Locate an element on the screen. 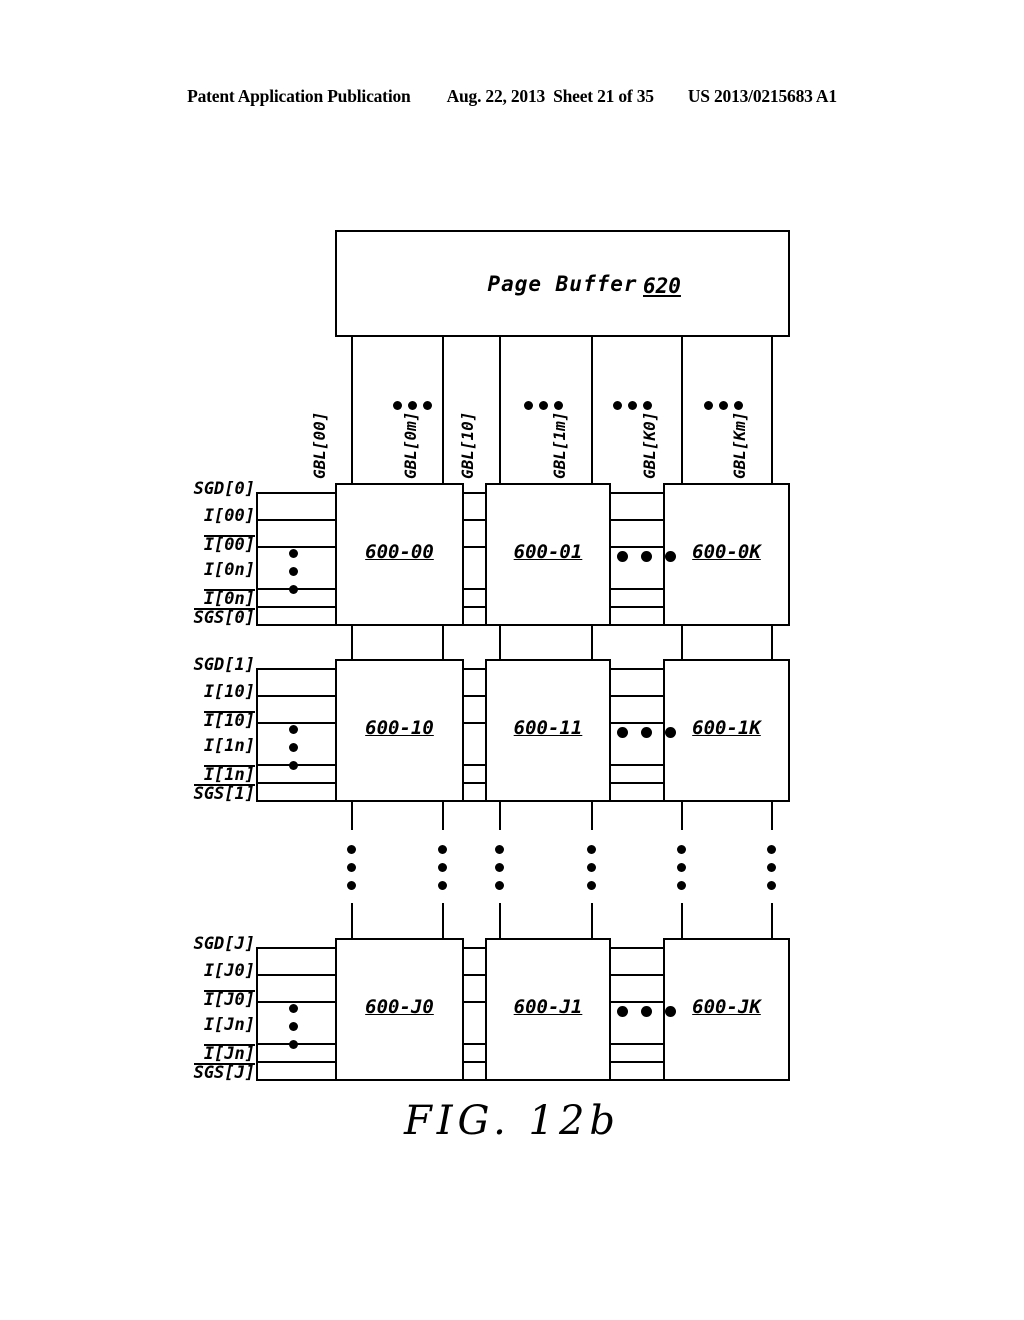 This screenshot has height=1320, width=1024. signal-label-rowJ-5: SGS[J] is located at coordinates (202, 1072).